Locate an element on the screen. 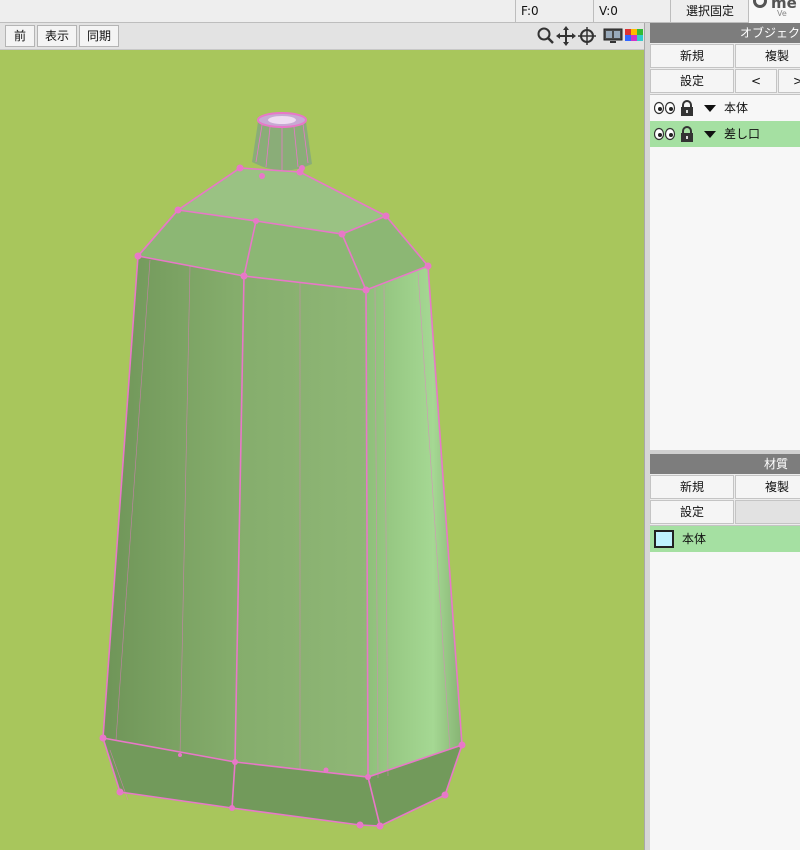  object-settings-button: 設定 is located at coordinates (692, 81).